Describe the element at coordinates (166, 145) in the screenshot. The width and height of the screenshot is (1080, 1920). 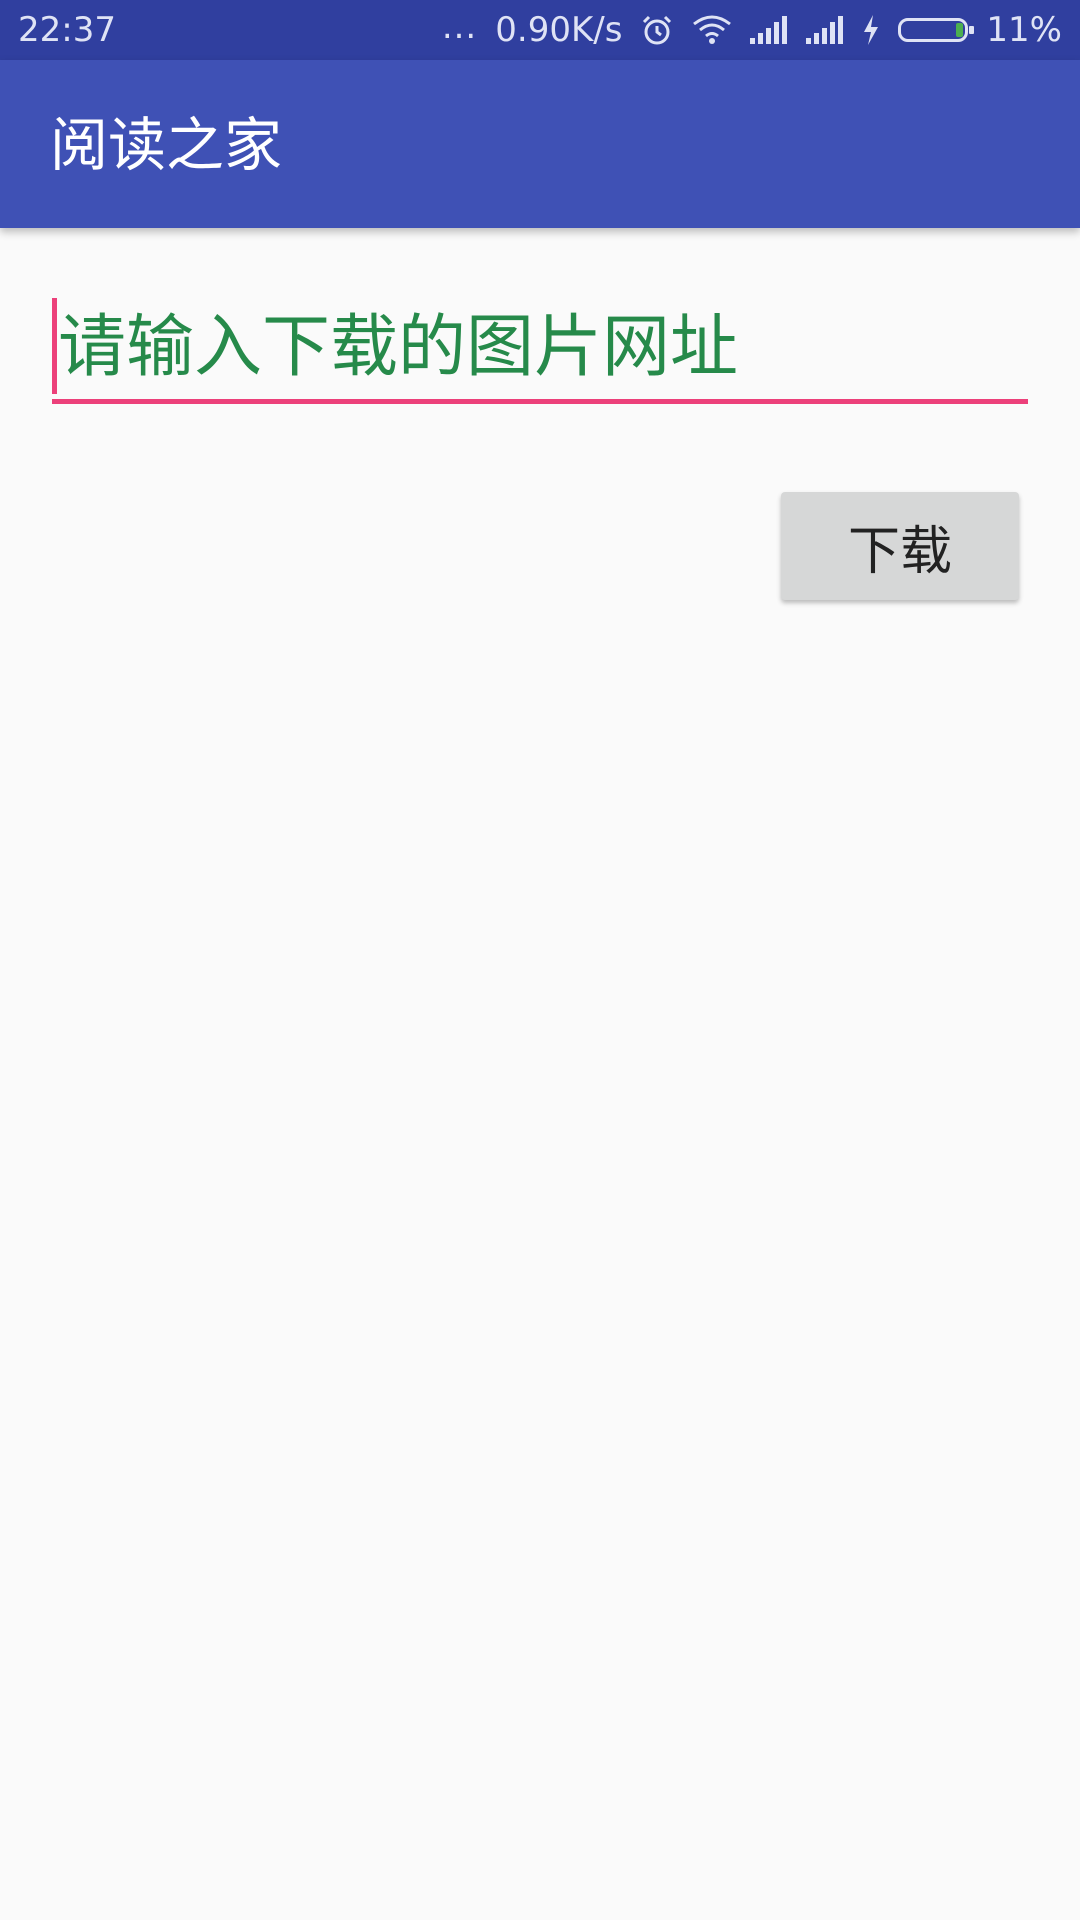
I see `app-title: 阅读之家` at that location.